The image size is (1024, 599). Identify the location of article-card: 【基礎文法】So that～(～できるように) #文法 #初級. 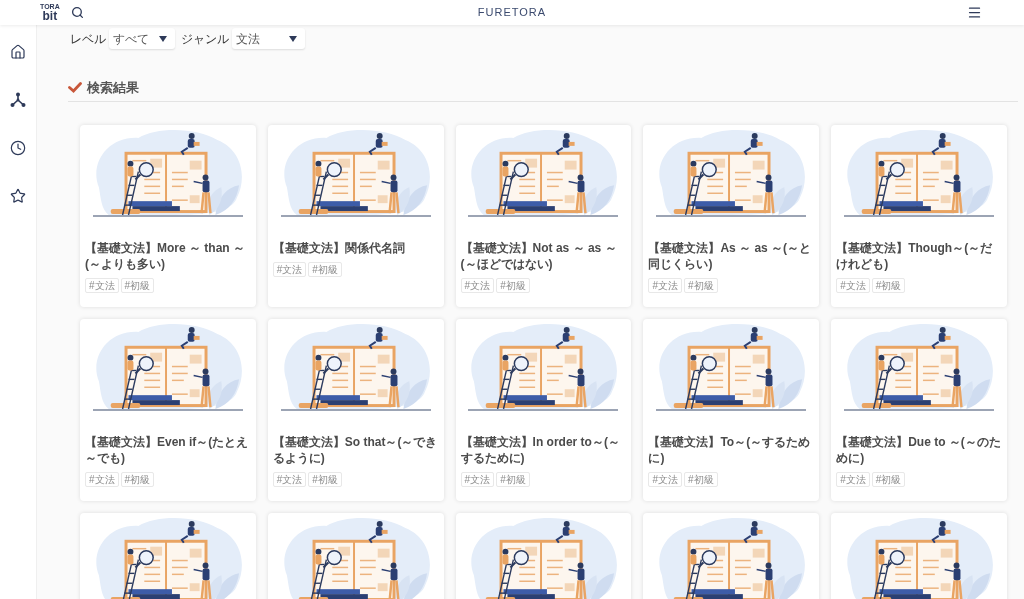
(355, 409).